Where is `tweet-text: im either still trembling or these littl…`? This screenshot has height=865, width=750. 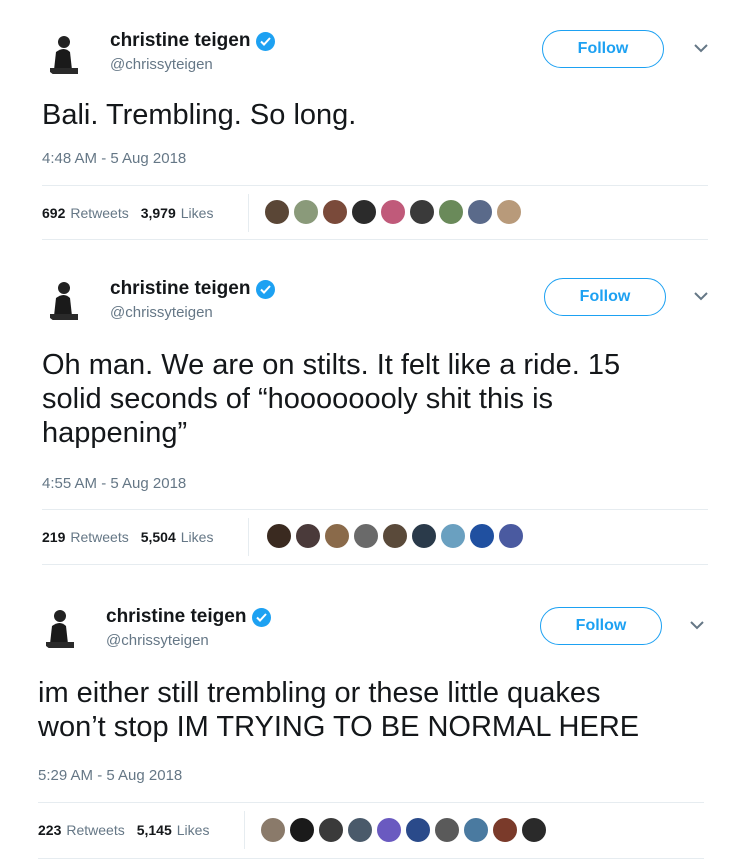 tweet-text: im either still trembling or these littl… is located at coordinates (338, 710).